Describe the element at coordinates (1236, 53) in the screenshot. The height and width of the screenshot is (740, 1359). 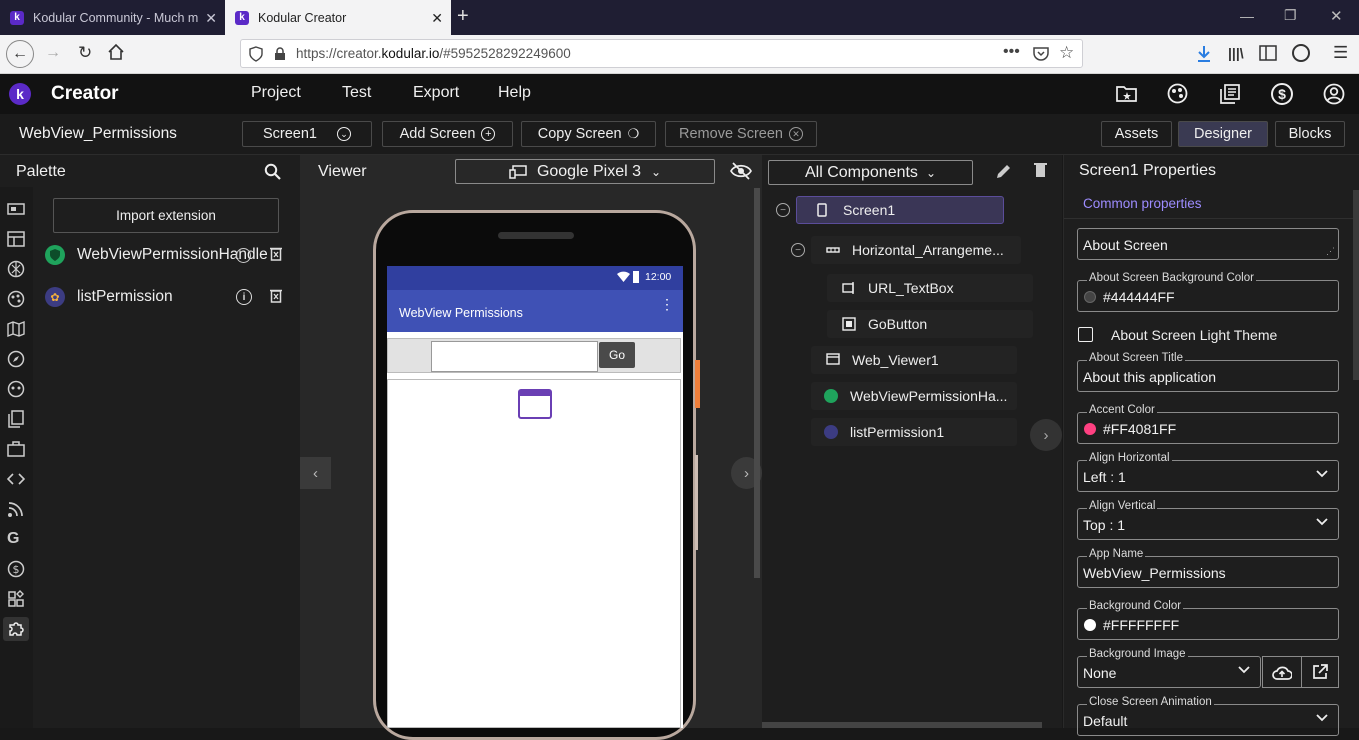
I see `library-icon: |||\` at that location.